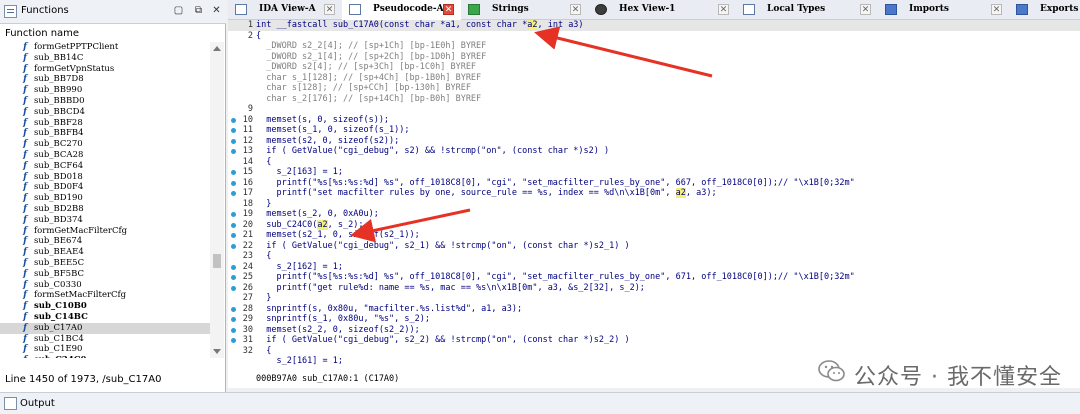 The height and width of the screenshot is (414, 1080). I want to click on function-list-item: f sub_C0330, so click(105, 285).